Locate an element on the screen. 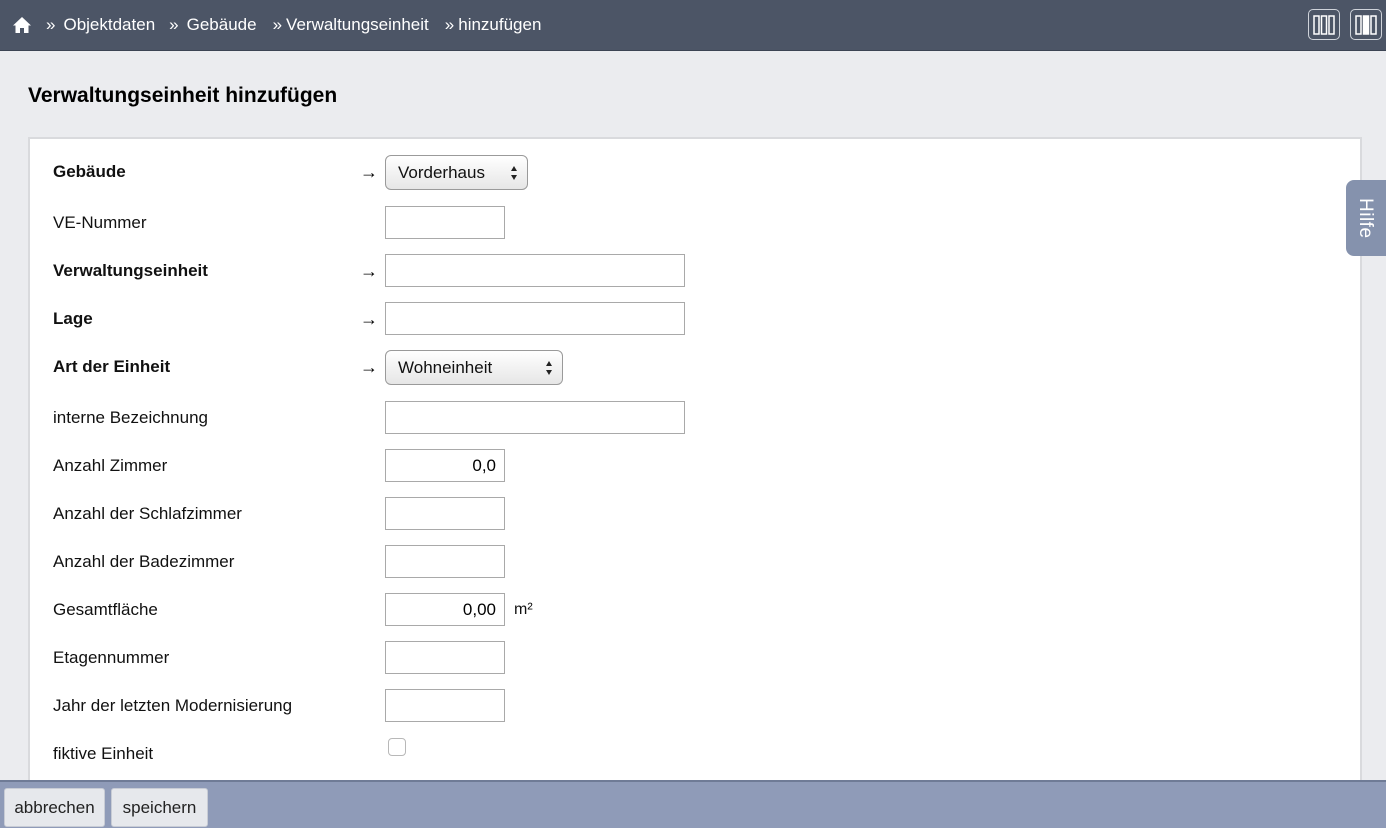 The height and width of the screenshot is (828, 1386). form-row-anzahl-zimmer: Anzahl Zimmer is located at coordinates (695, 466).